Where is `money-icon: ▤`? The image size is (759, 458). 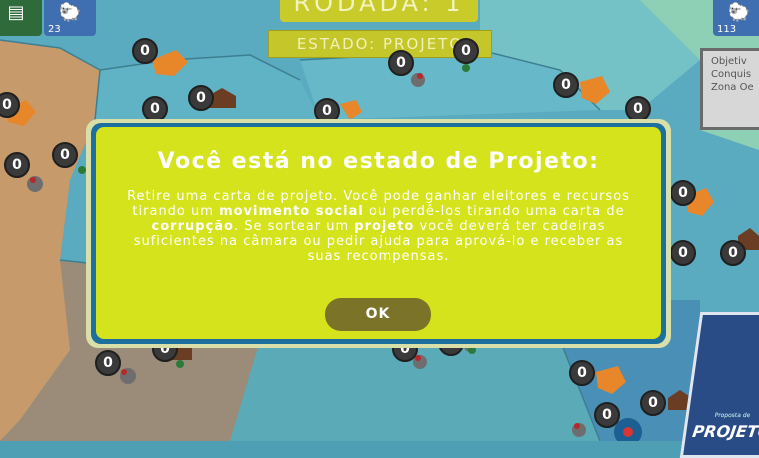
money-icon: ▤ is located at coordinates (16, 12).